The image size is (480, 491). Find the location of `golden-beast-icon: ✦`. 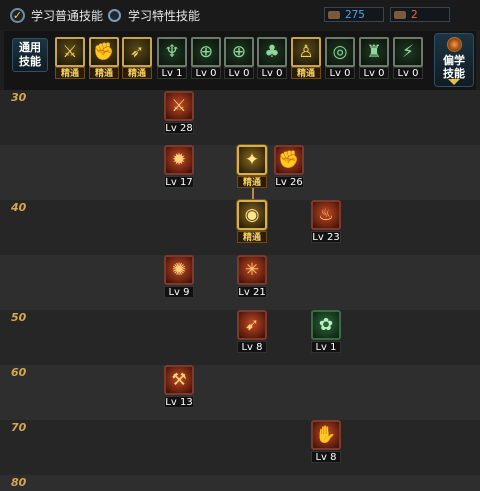

golden-beast-icon: ✦ is located at coordinates (252, 160).